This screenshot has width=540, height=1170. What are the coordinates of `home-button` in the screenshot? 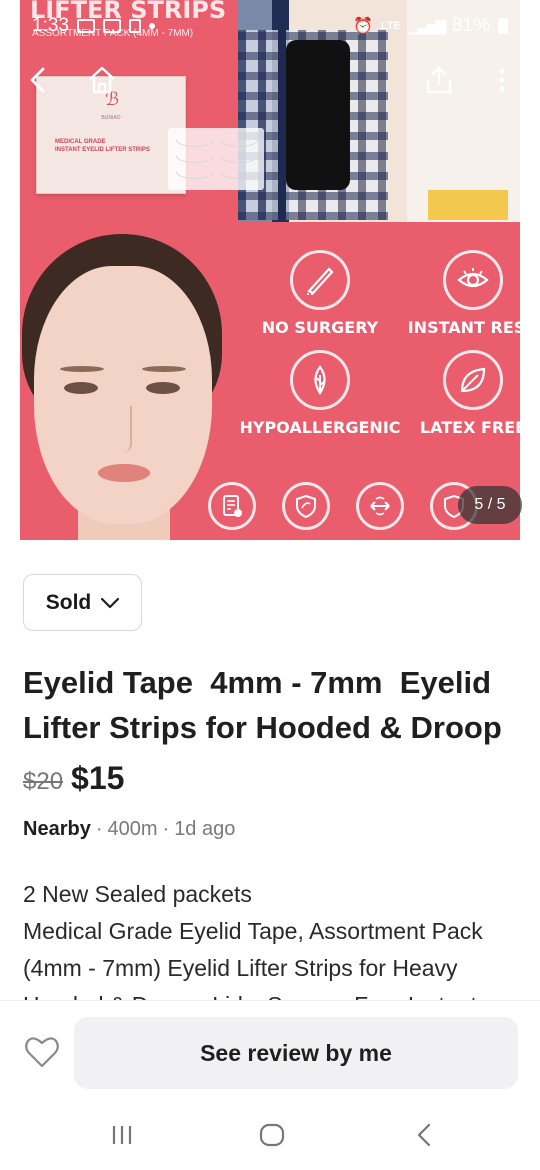 It's located at (102, 80).